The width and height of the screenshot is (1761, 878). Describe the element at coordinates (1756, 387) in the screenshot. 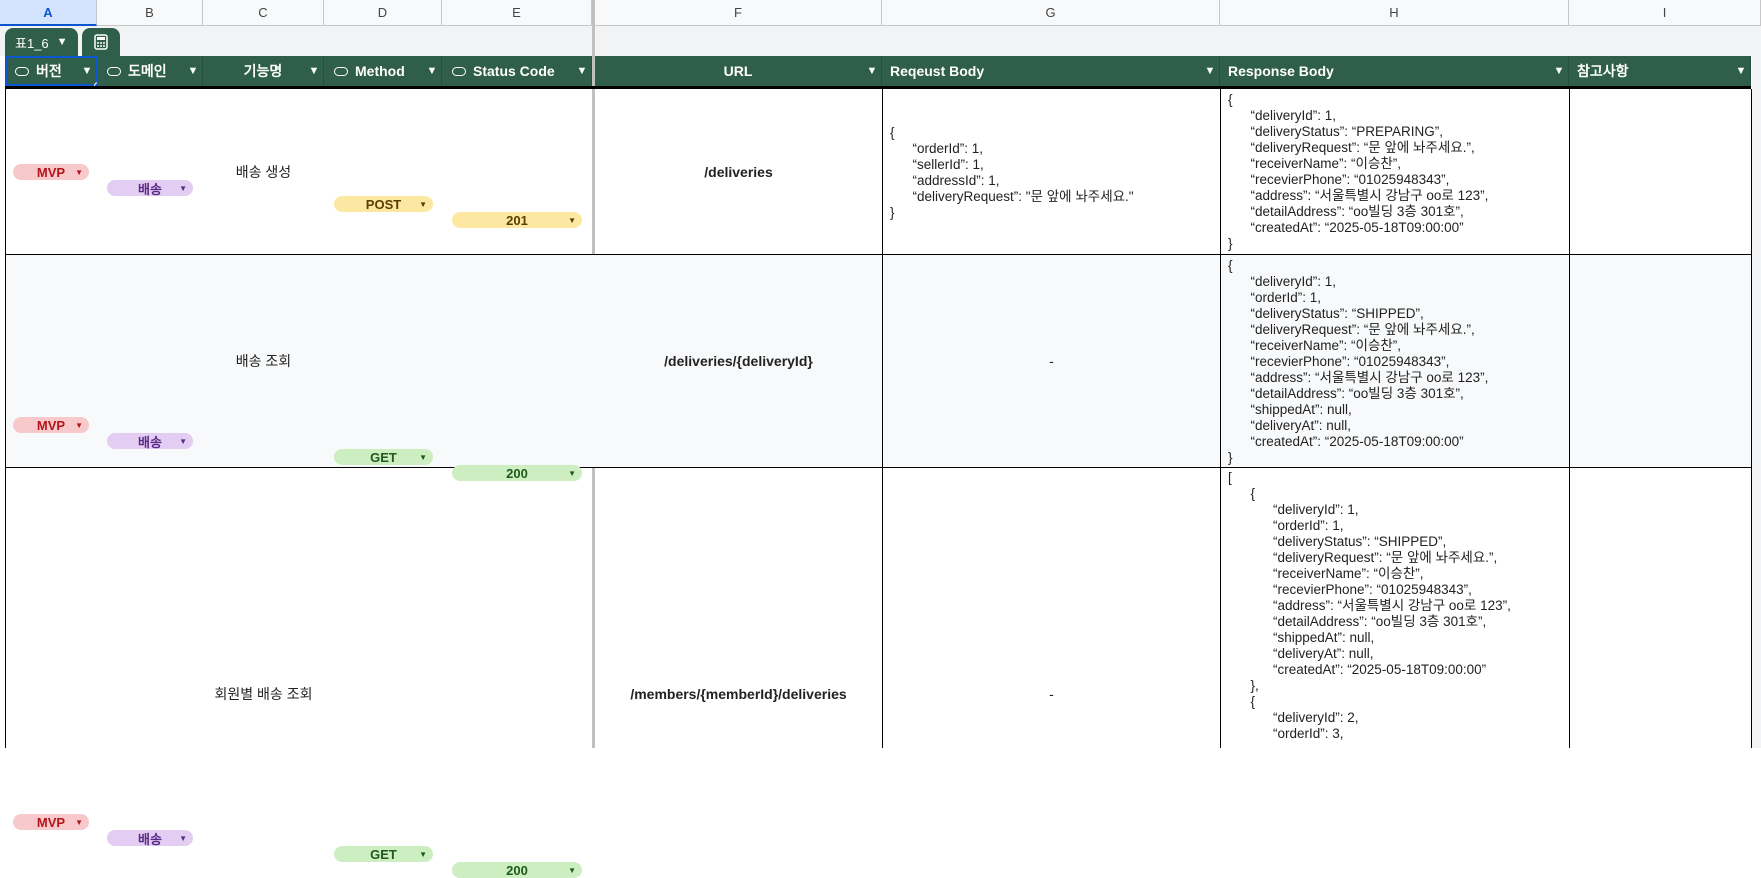

I see `right-gutter` at that location.